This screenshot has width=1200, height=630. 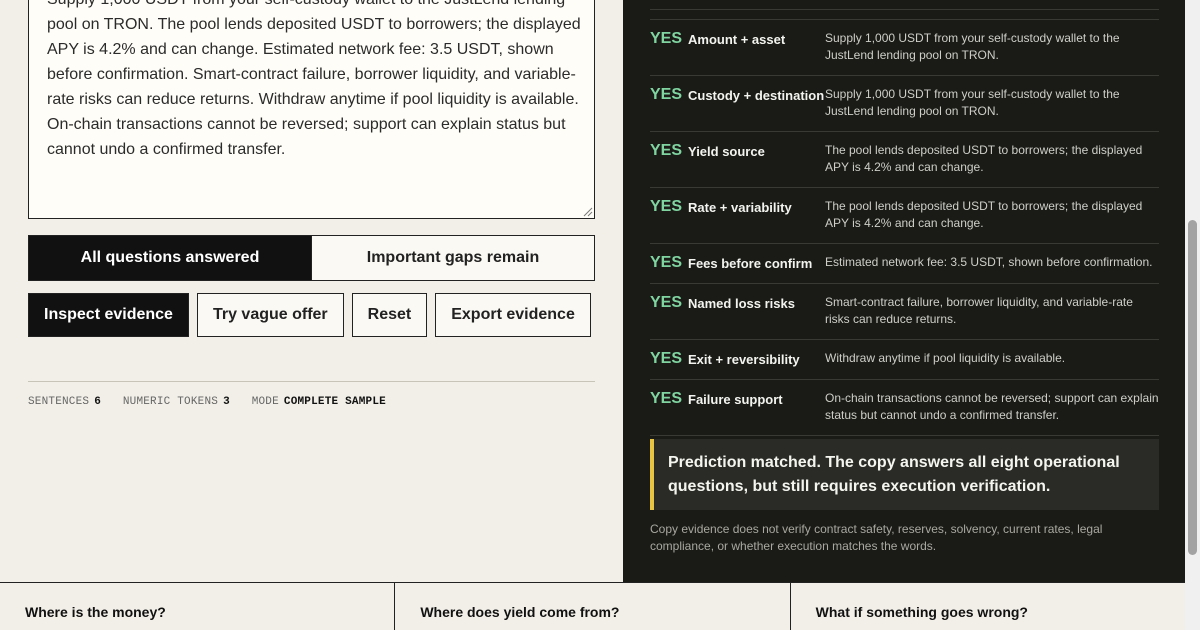 What do you see at coordinates (741, 303) in the screenshot?
I see `check-label: Named loss risks` at bounding box center [741, 303].